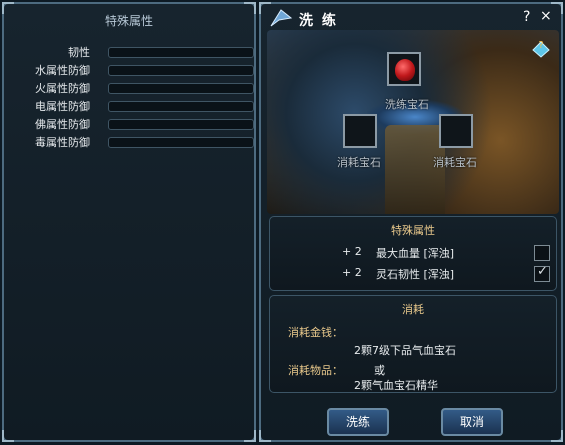 The width and height of the screenshot is (565, 445). Describe the element at coordinates (62, 70) in the screenshot. I see `stat-label: 水属性防御` at that location.